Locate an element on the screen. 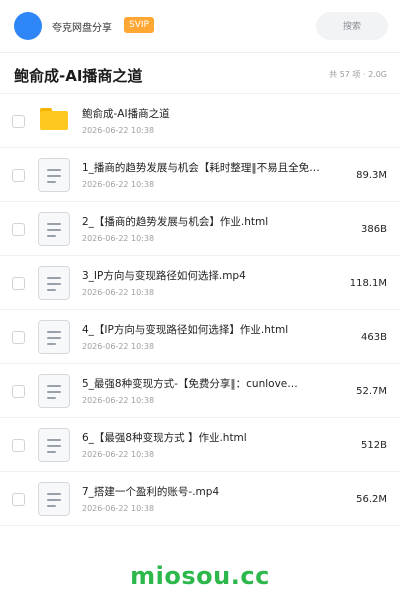  list-item-file: 7_搭建一个盈利的账号-.mp4 2026-06-22 10:38 56.2M is located at coordinates (200, 499).